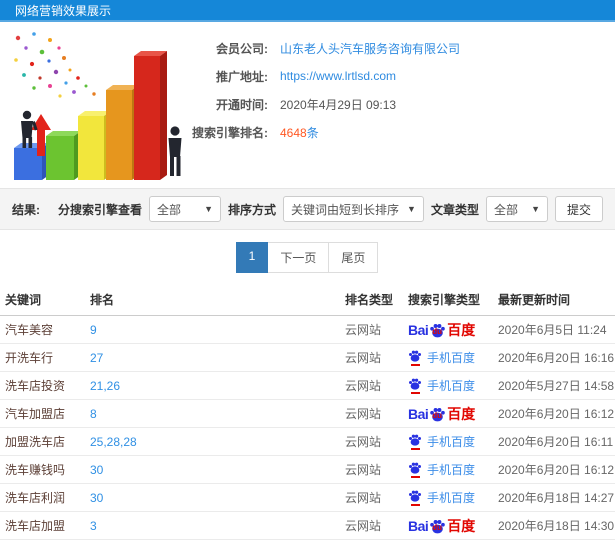 The image size is (615, 540). Describe the element at coordinates (307, 357) in the screenshot. I see `table-row: 开洗车行 27 云网站 手机百度 2020年6月20日 16:16` at that location.